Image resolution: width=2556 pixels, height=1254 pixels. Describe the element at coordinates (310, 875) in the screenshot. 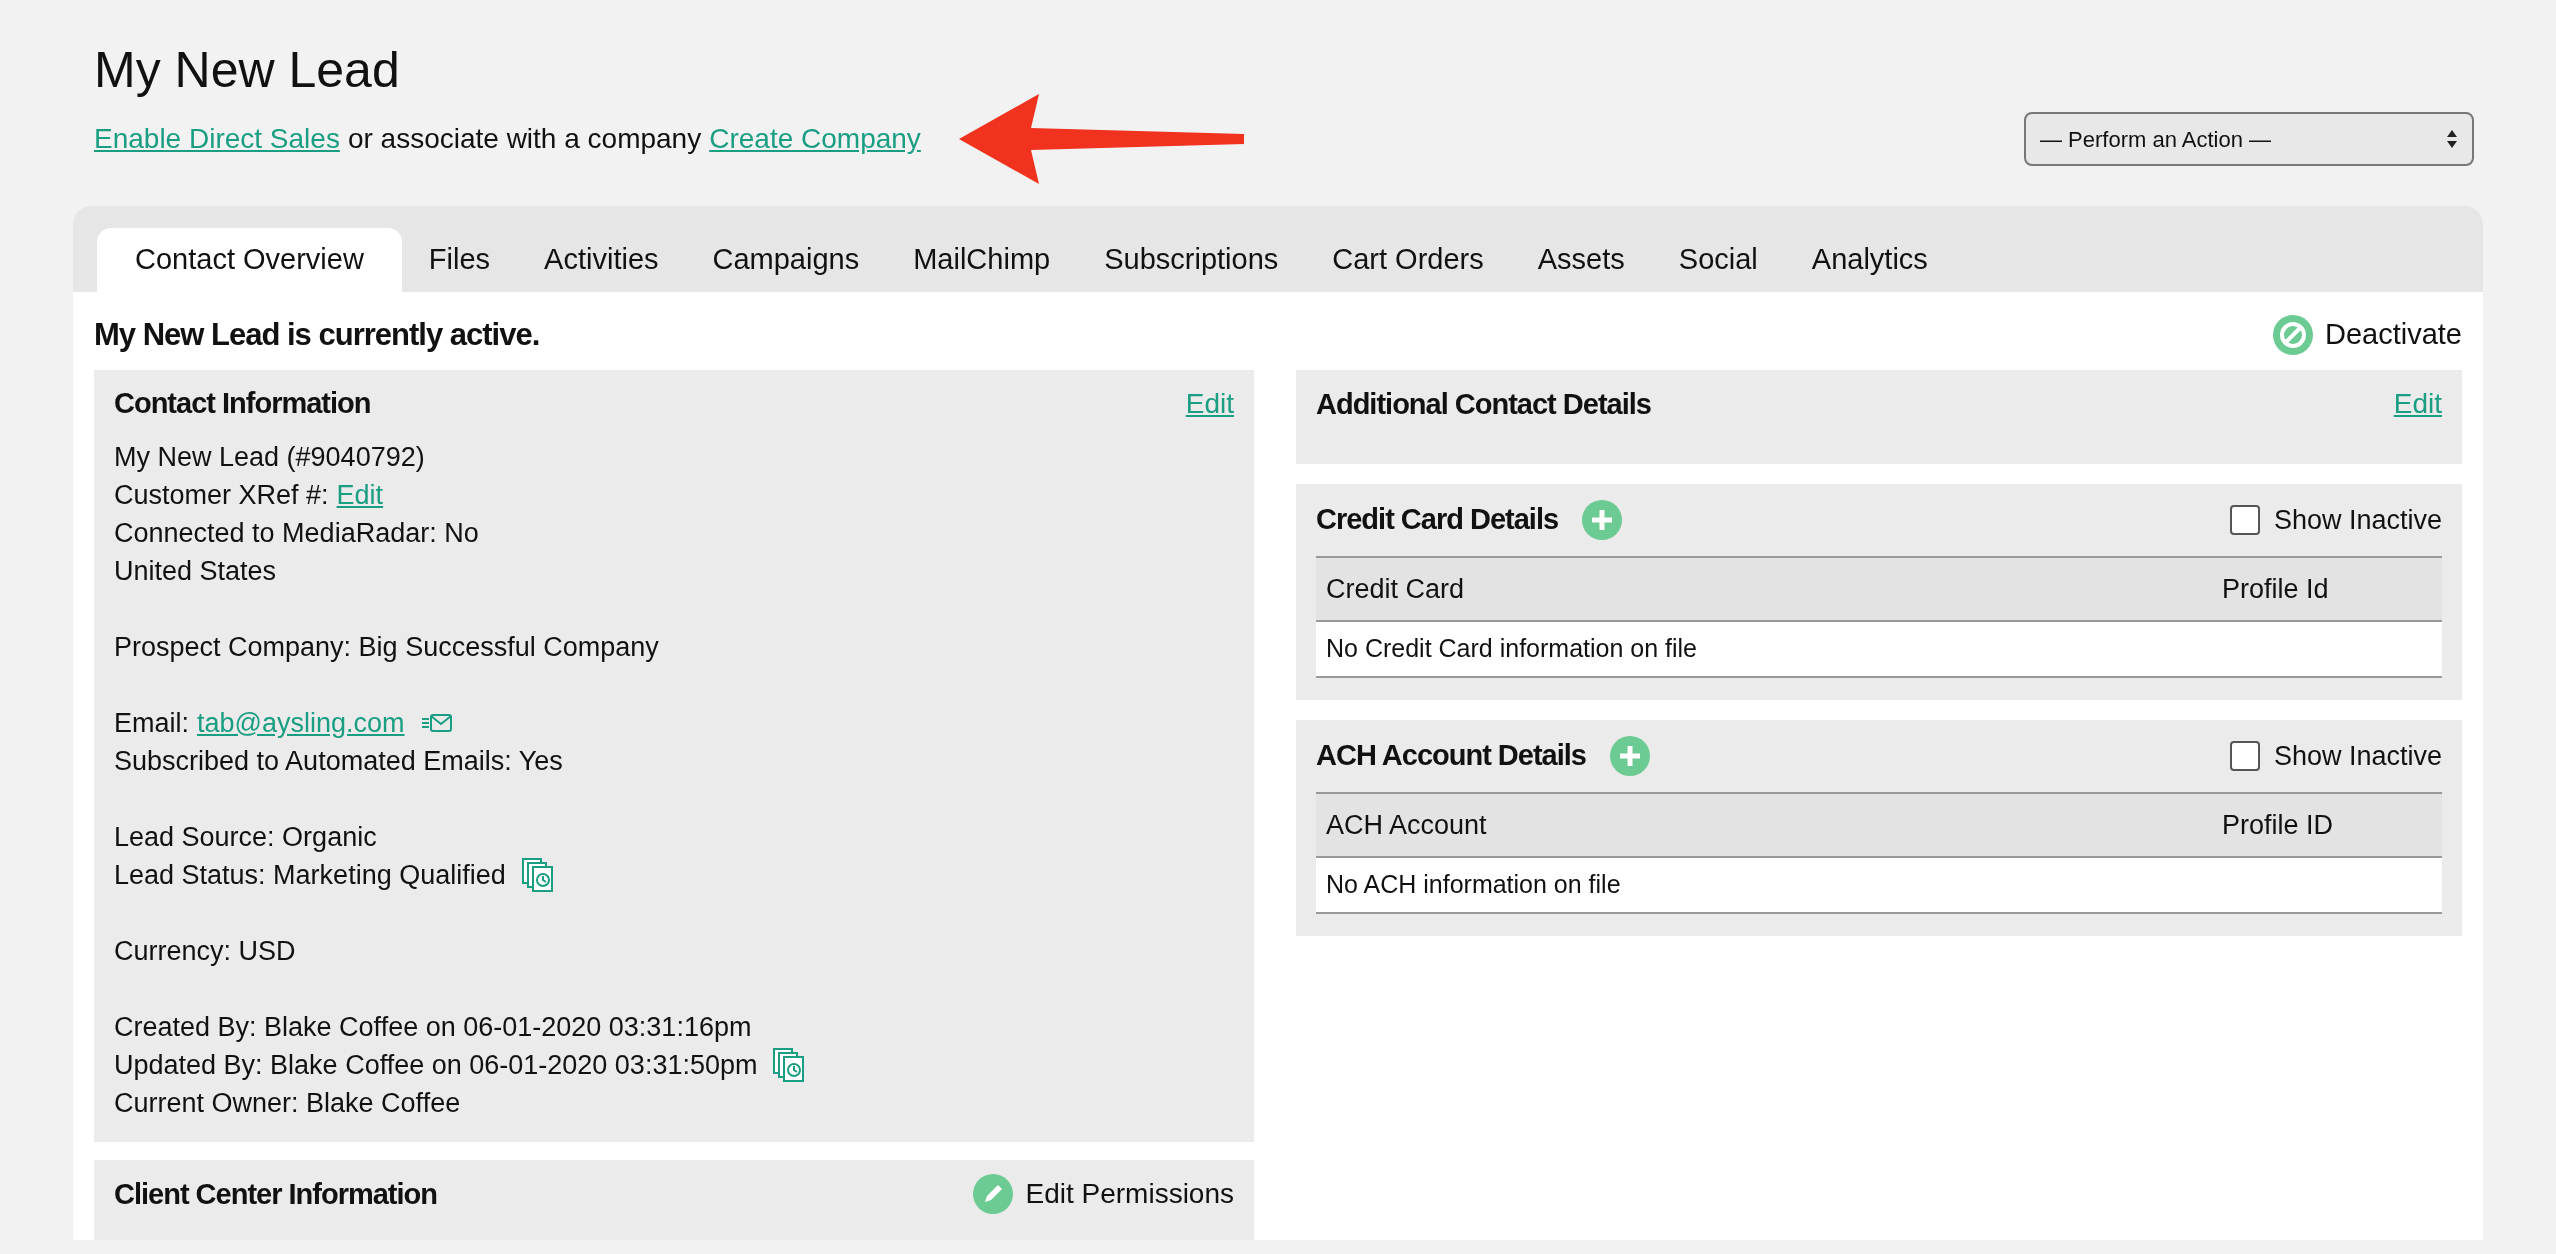

I see `info-text: Lead Status: Marketing Qualified` at that location.